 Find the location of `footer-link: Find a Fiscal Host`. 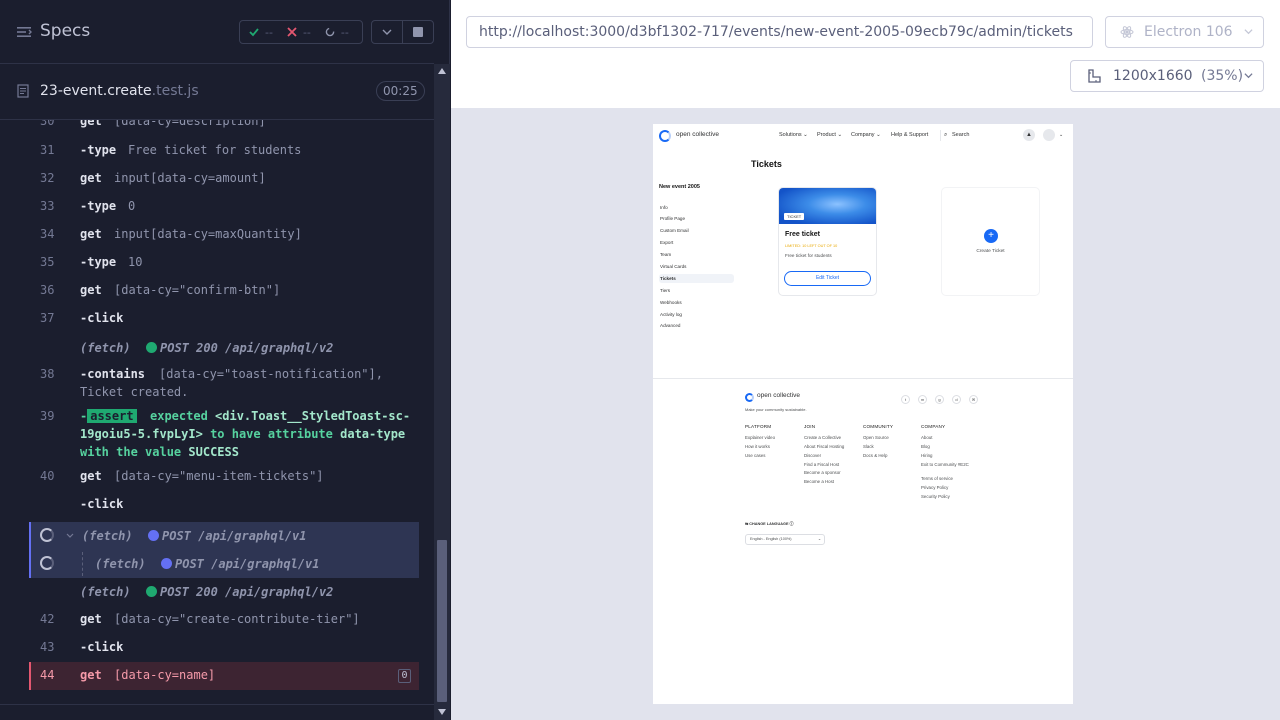

footer-link: Find a Fiscal Host is located at coordinates (821, 464).